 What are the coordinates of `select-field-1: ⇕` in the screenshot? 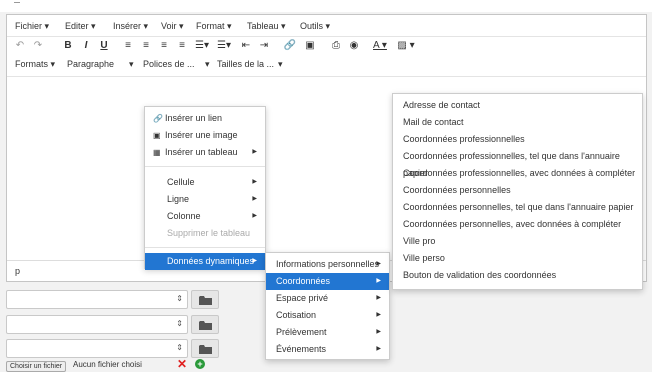 It's located at (97, 299).